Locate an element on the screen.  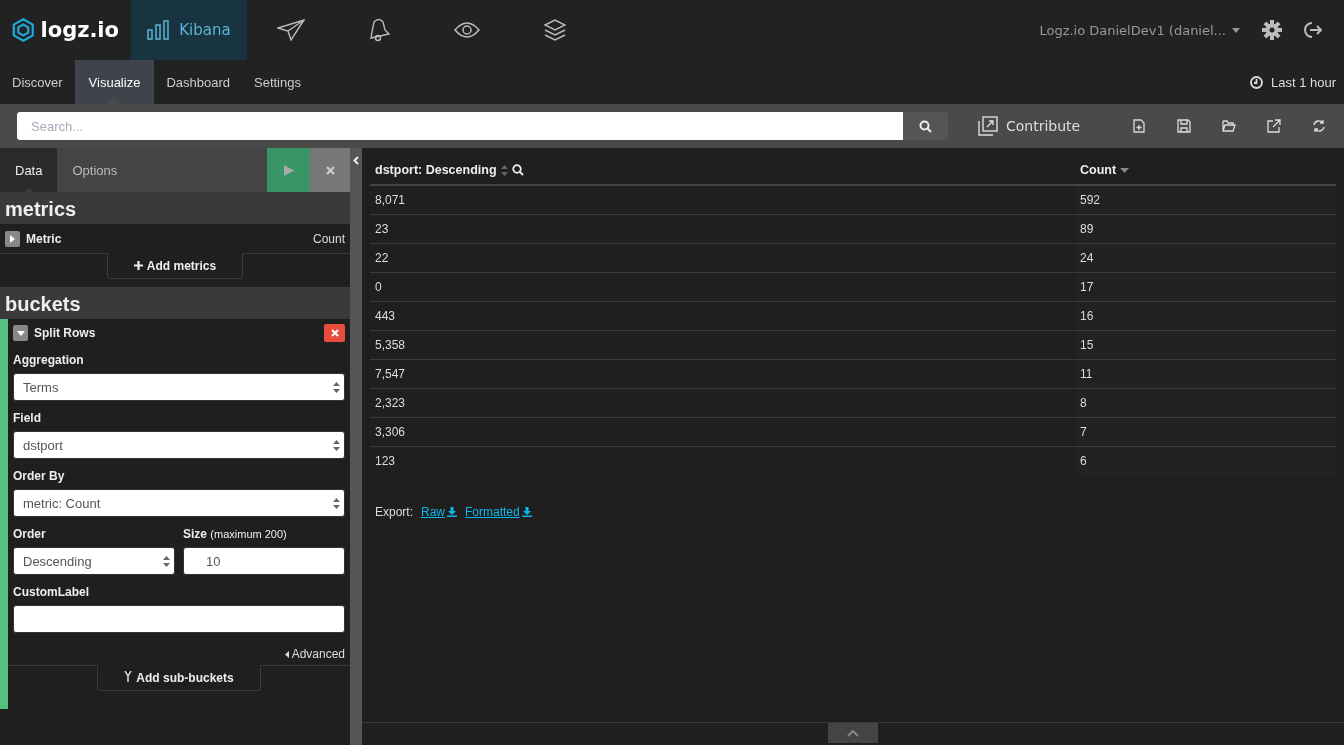
table-cell: 15 is located at coordinates (1087, 345).